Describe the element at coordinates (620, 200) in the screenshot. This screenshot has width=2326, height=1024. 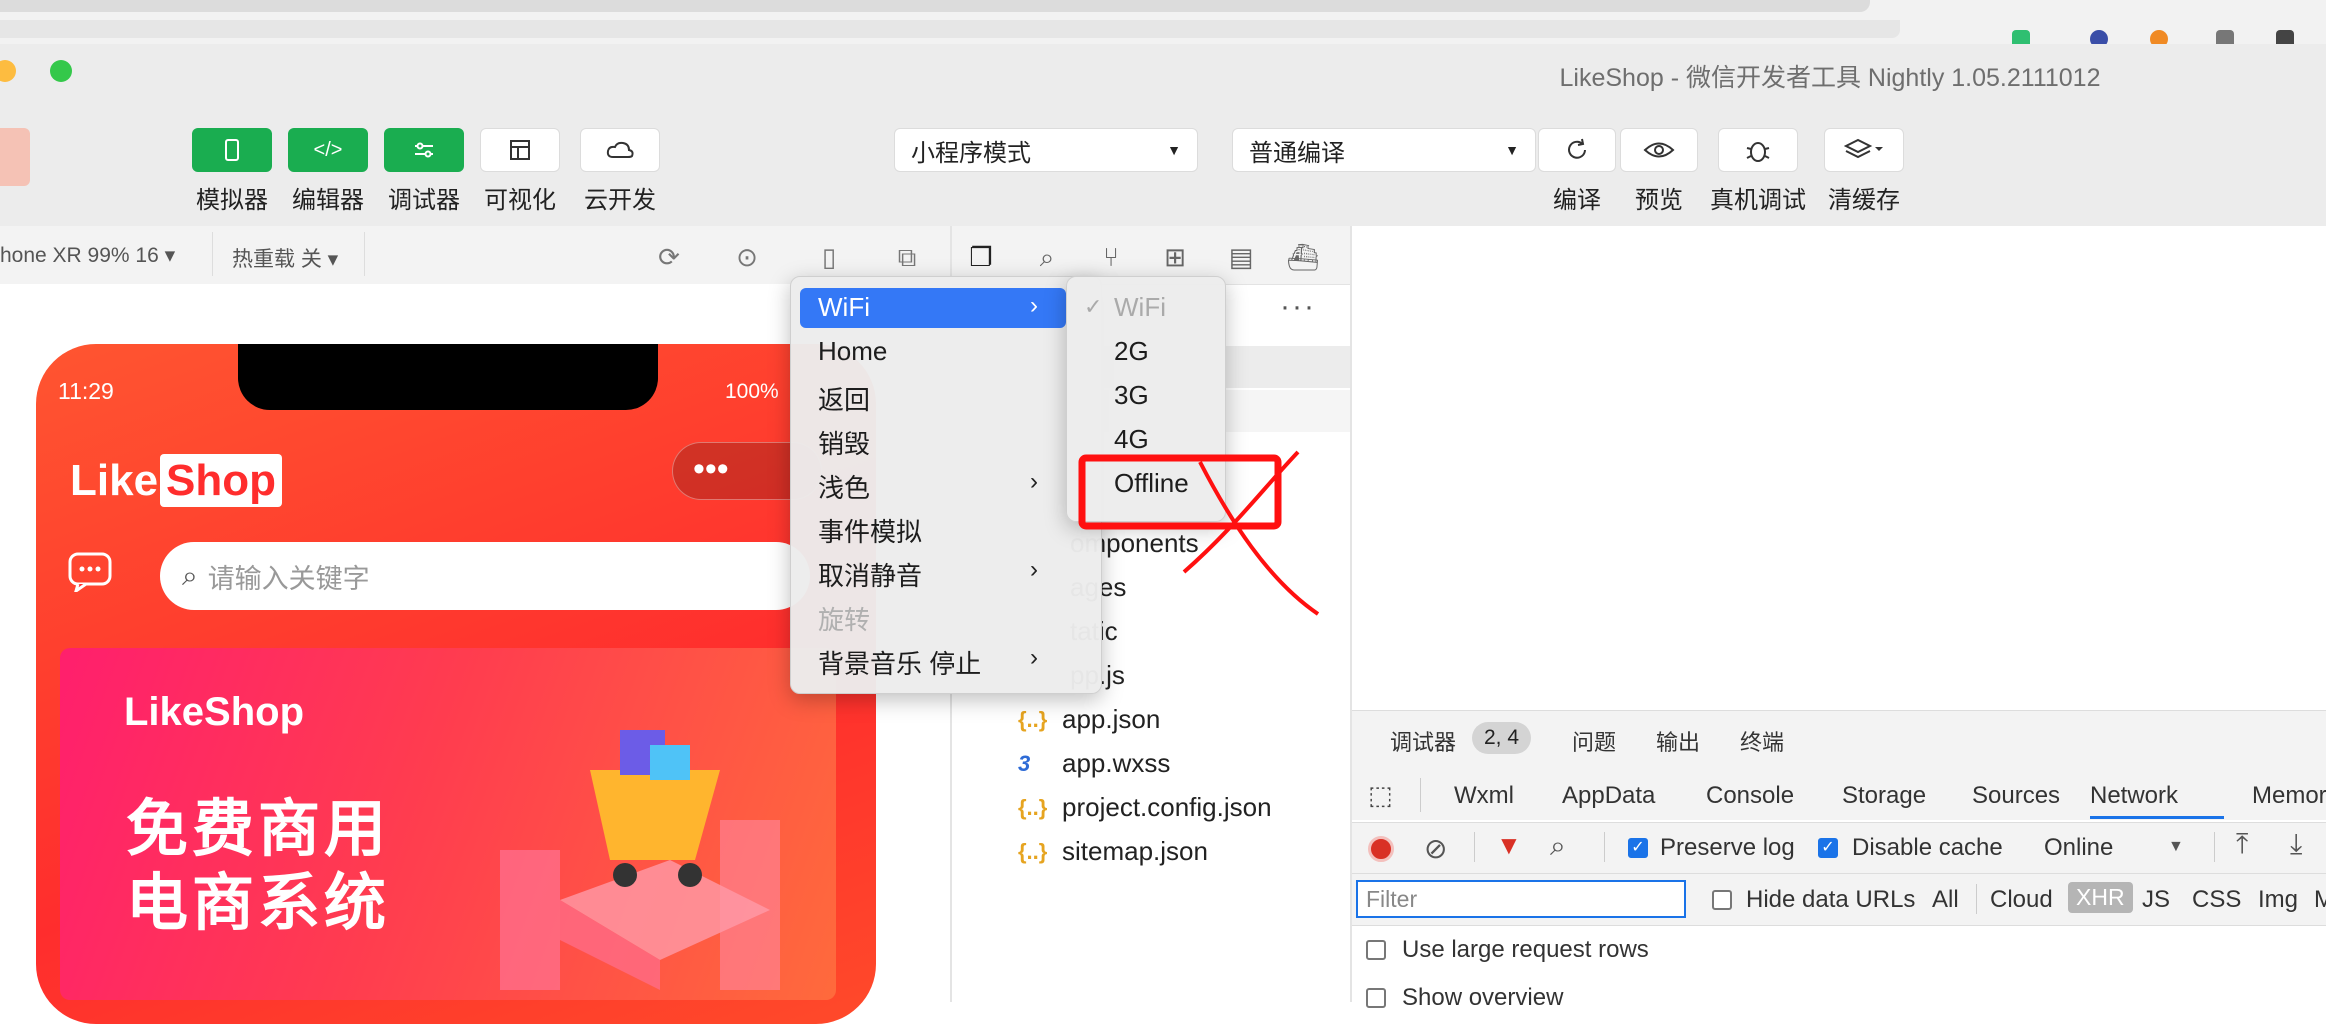
I see `cloud-dev-label: 云开发` at that location.